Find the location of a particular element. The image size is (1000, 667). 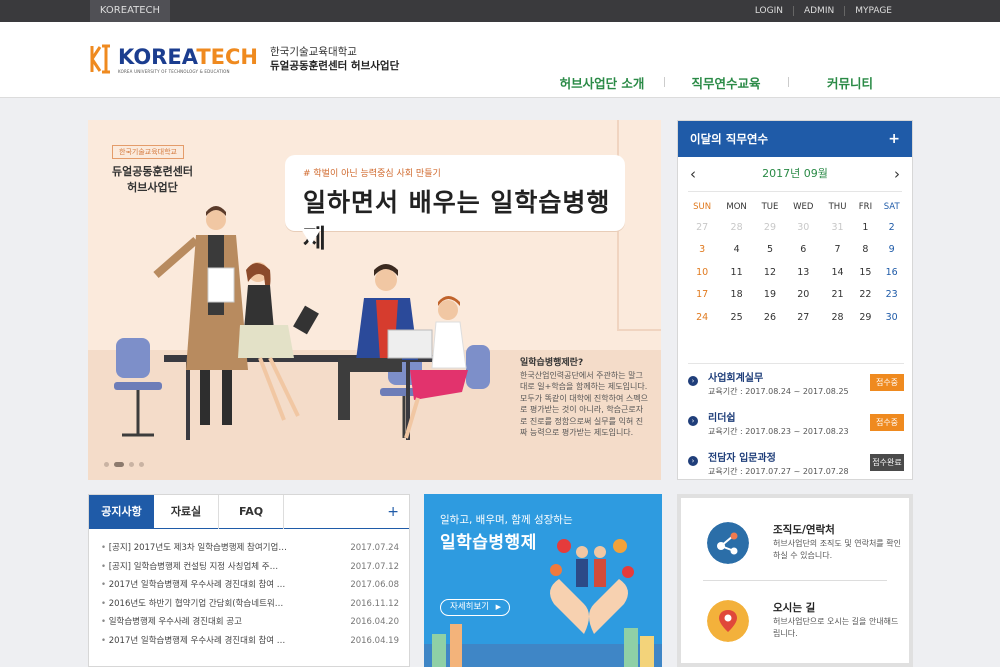

calendar-day: 9 is located at coordinates (891, 250).